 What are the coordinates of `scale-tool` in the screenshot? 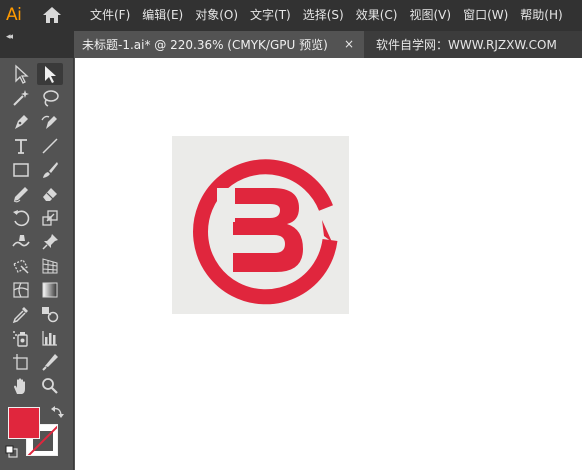 It's located at (50, 218).